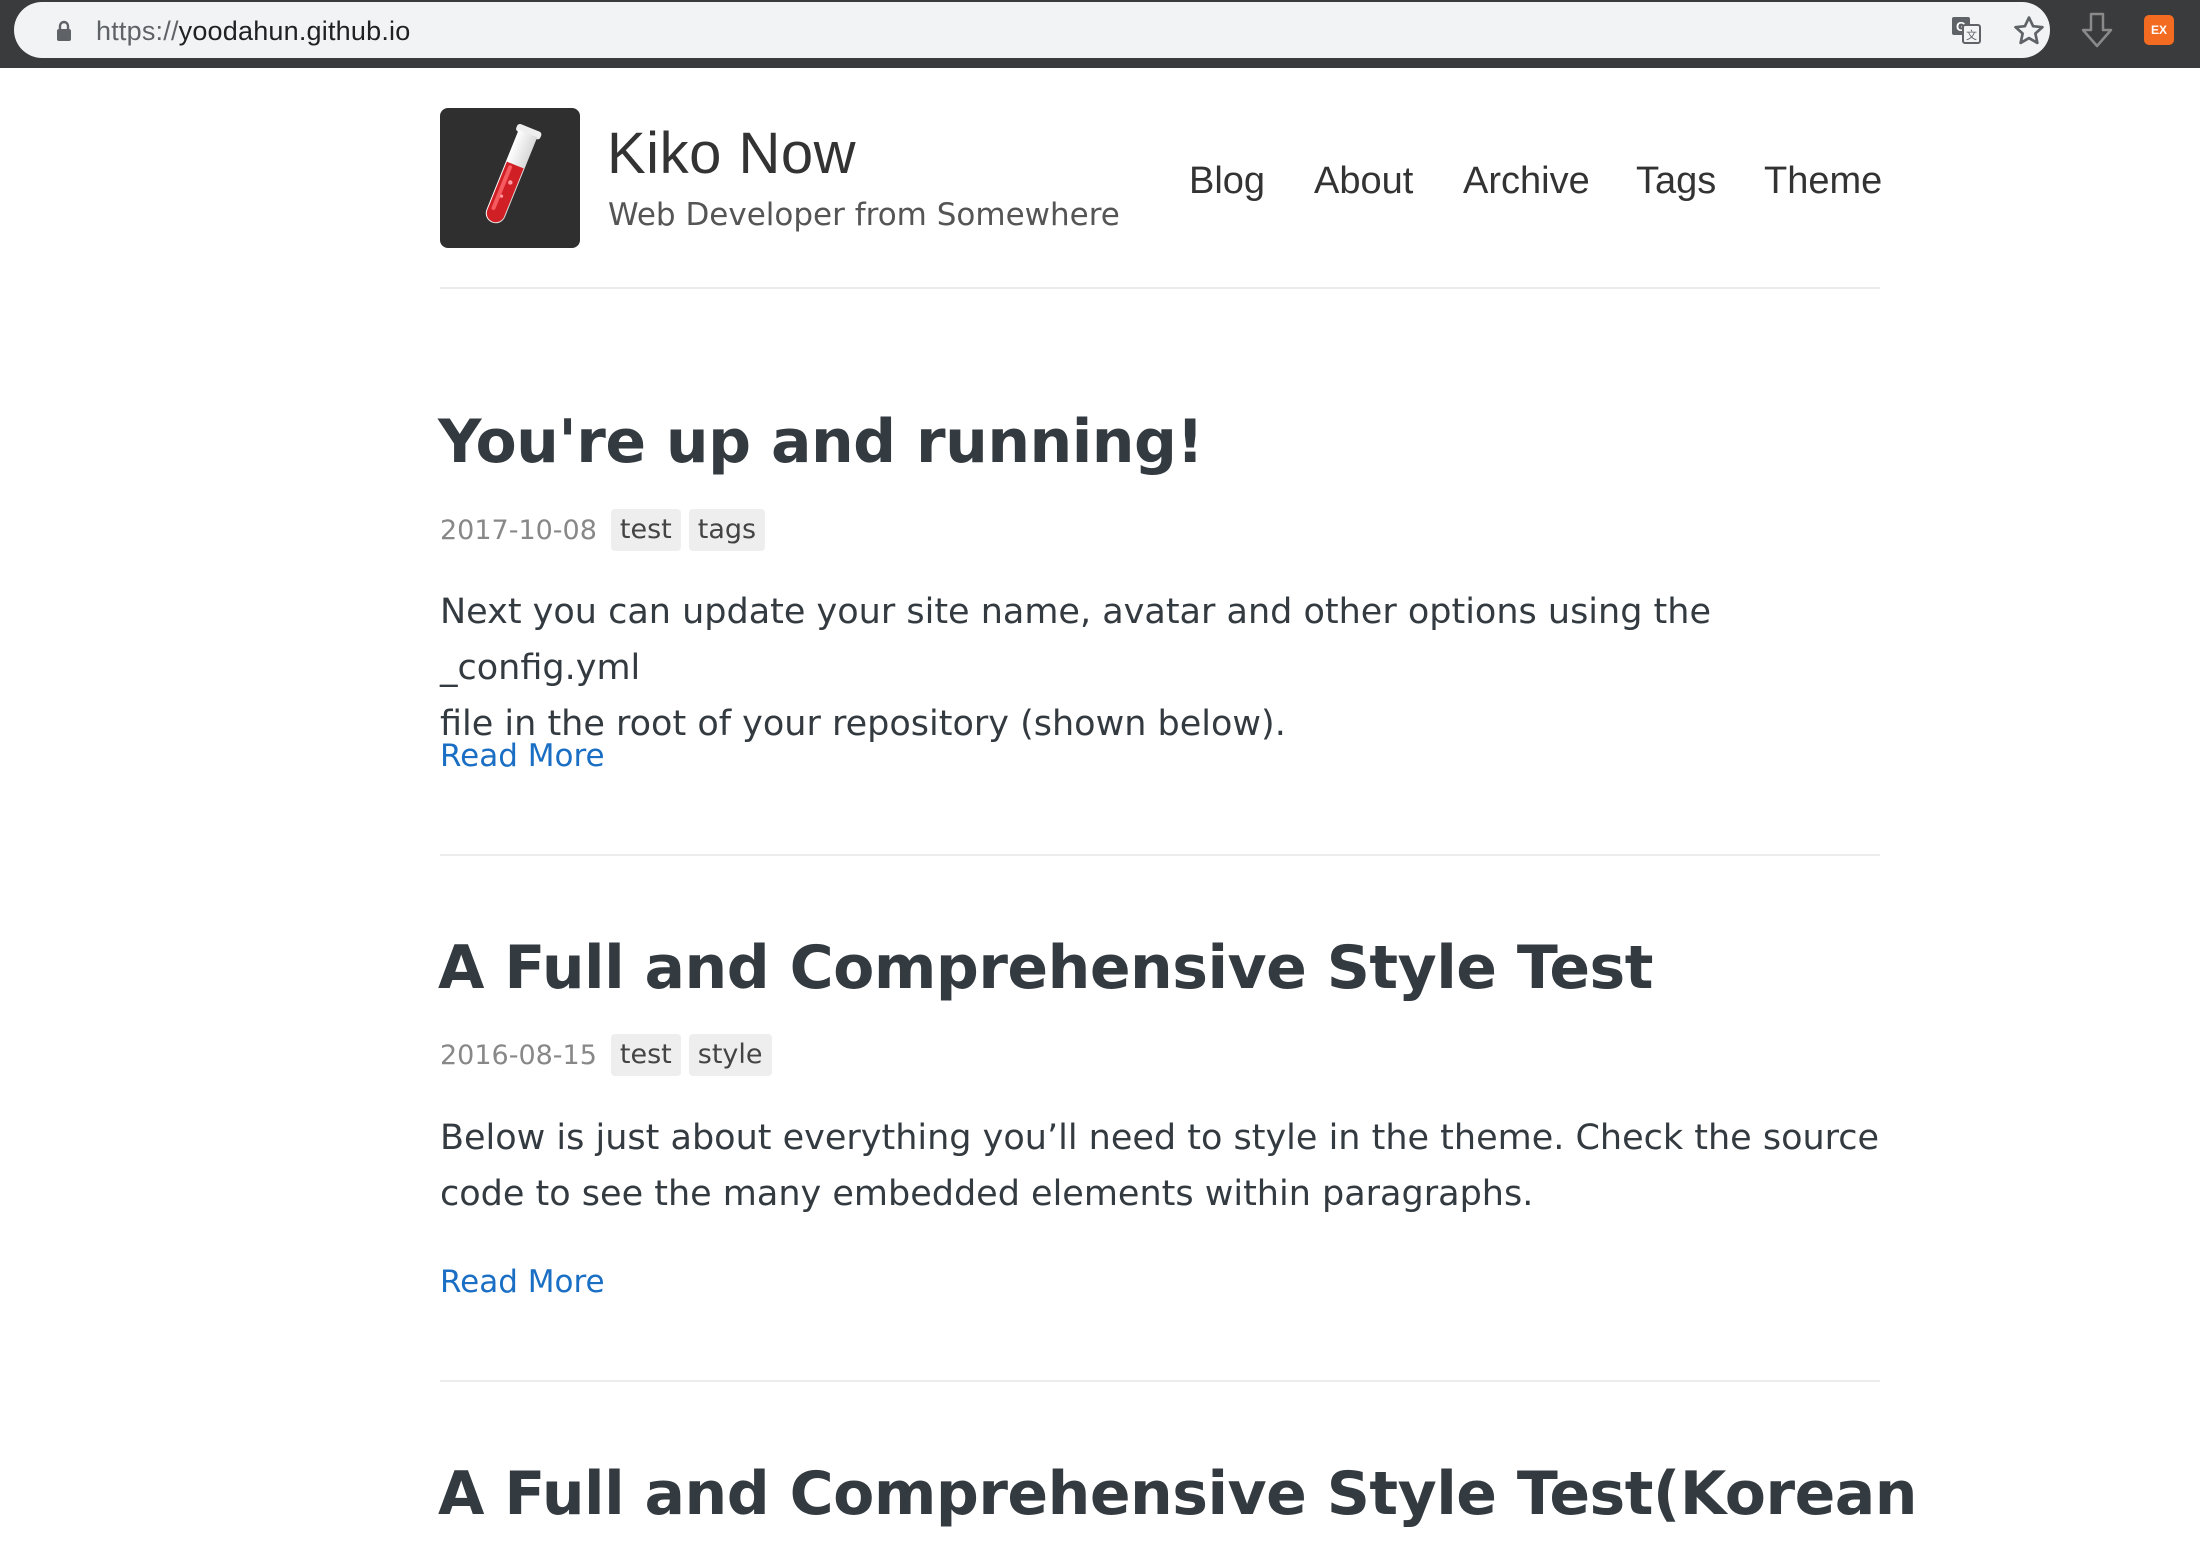 The width and height of the screenshot is (2200, 1566). What do you see at coordinates (606, 530) in the screenshot?
I see `post-meta: 2017-10-08 test tags` at bounding box center [606, 530].